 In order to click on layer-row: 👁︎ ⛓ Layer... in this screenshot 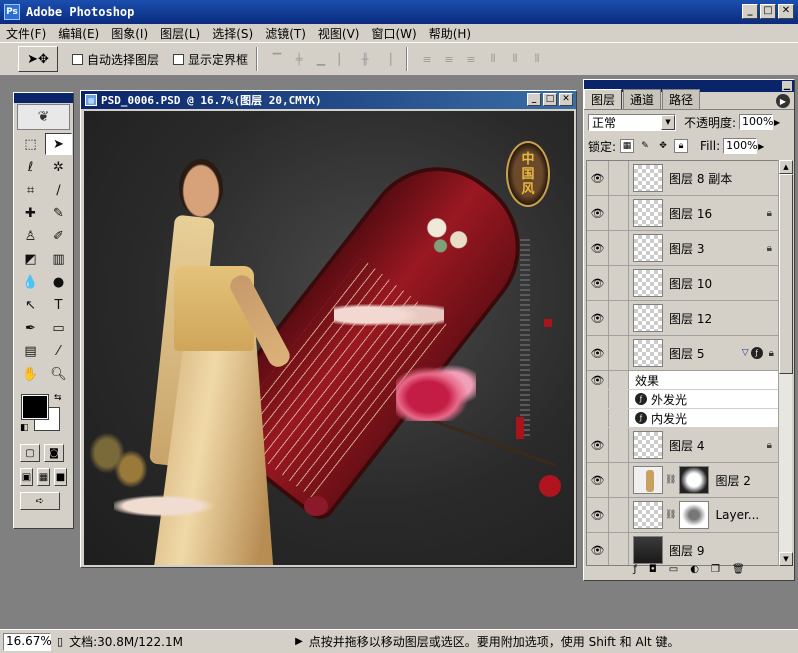, I will do `click(682, 515)`.